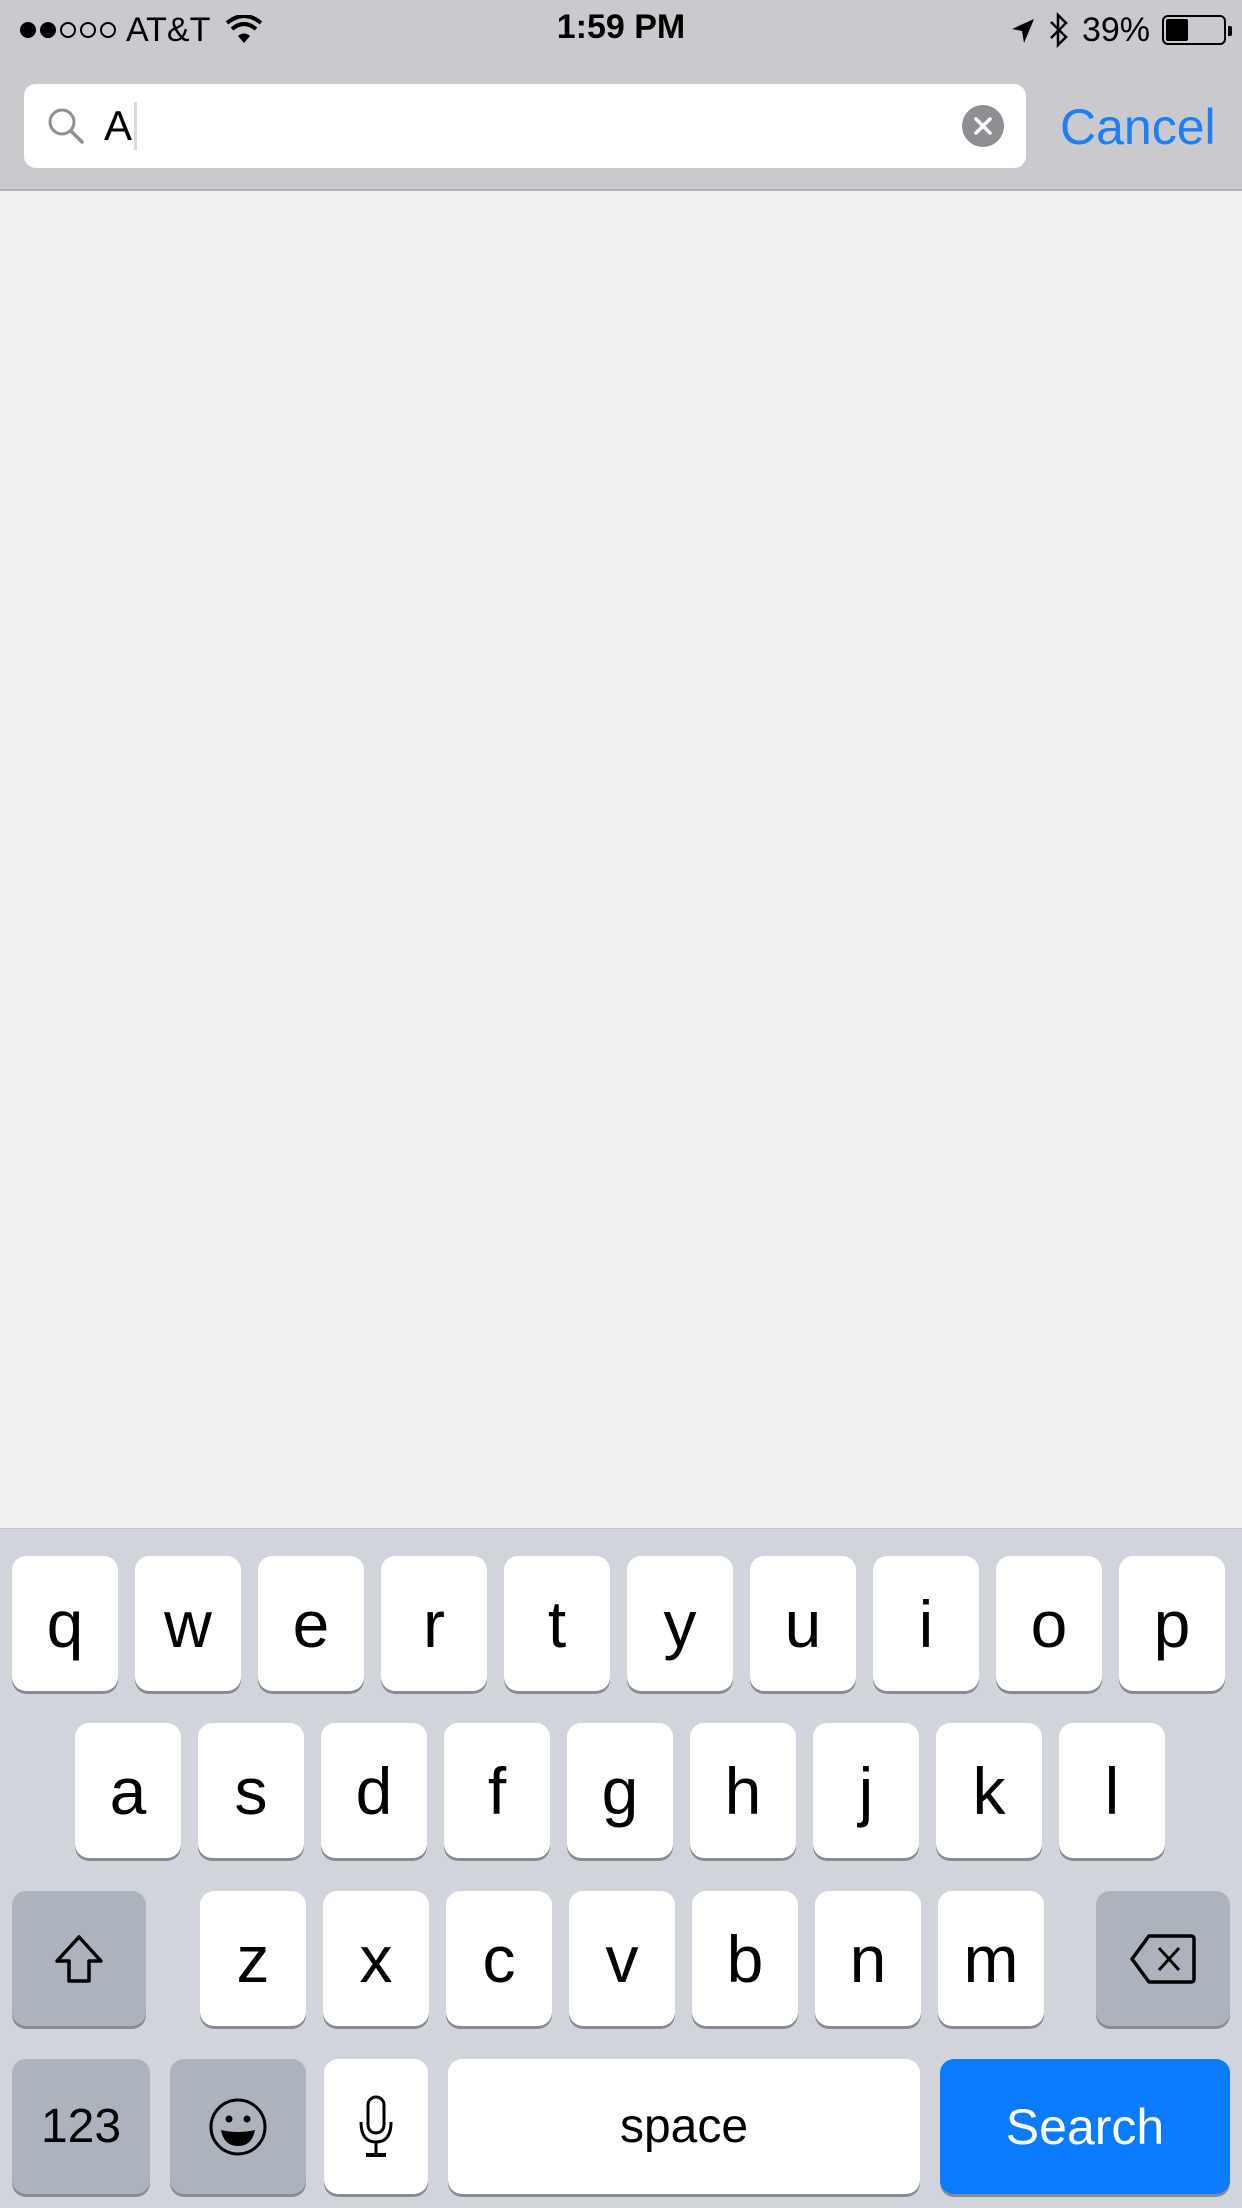 This screenshot has height=2208, width=1242. What do you see at coordinates (253, 1958) in the screenshot?
I see `key-z: z` at bounding box center [253, 1958].